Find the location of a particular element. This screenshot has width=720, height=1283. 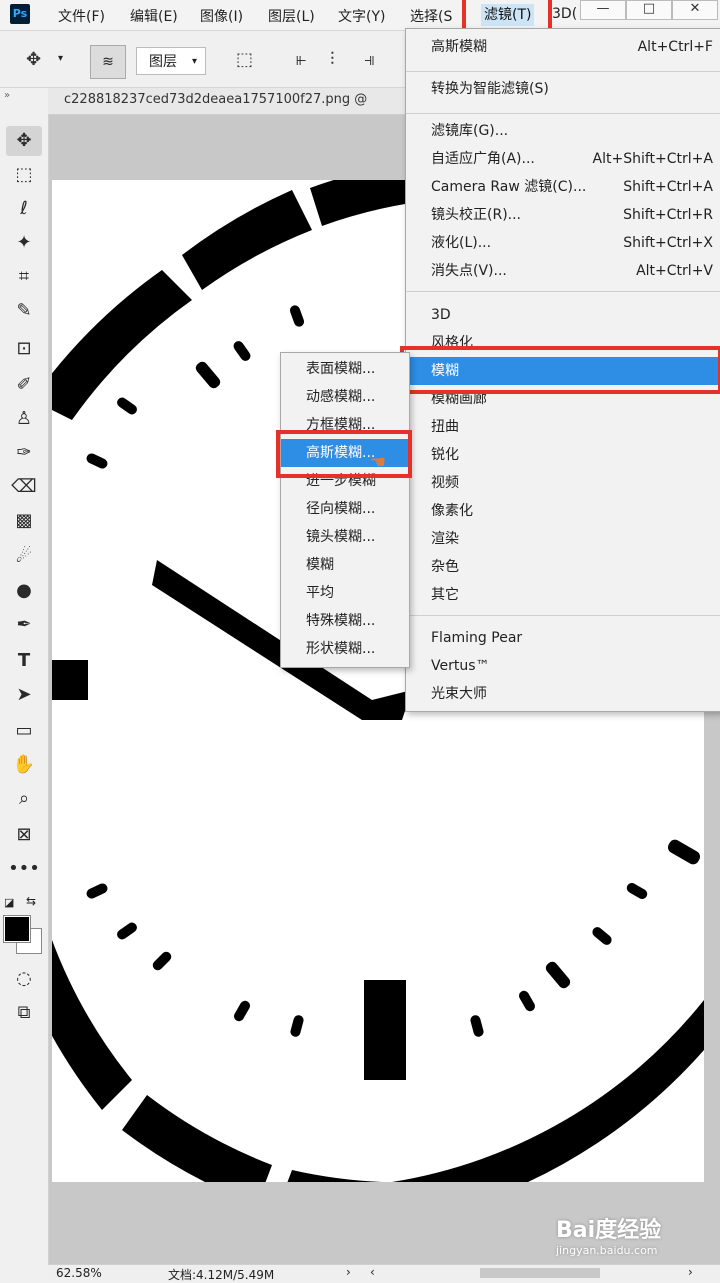

annotation-blur-highlight is located at coordinates (560, 370).